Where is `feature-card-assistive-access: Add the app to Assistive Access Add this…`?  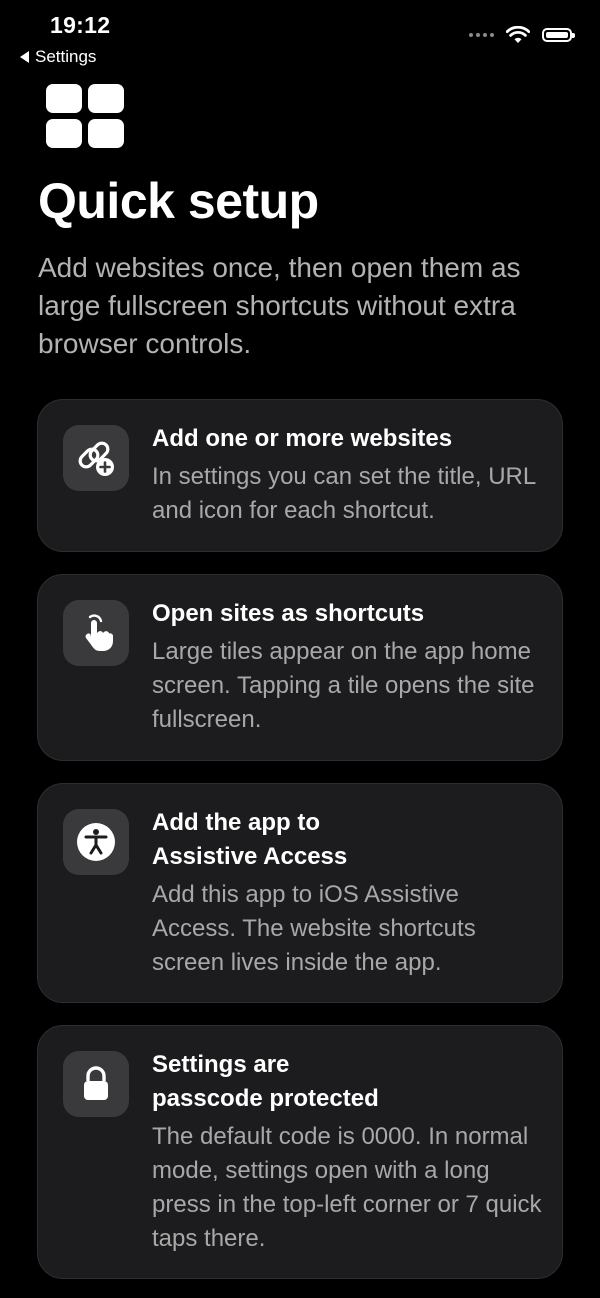
feature-card-assistive-access: Add the app to Assistive Access Add this… is located at coordinates (300, 893).